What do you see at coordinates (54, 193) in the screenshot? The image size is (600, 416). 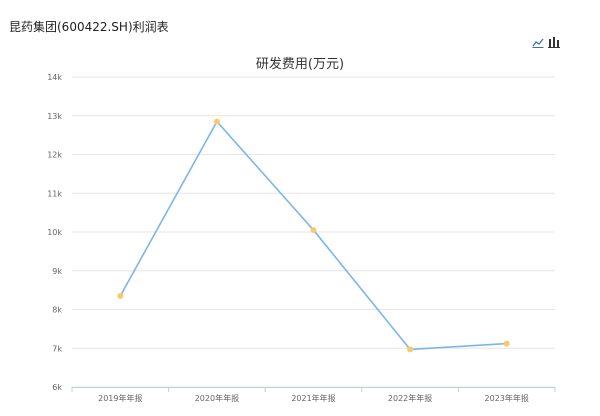 I see `y-tick-label: 11k` at bounding box center [54, 193].